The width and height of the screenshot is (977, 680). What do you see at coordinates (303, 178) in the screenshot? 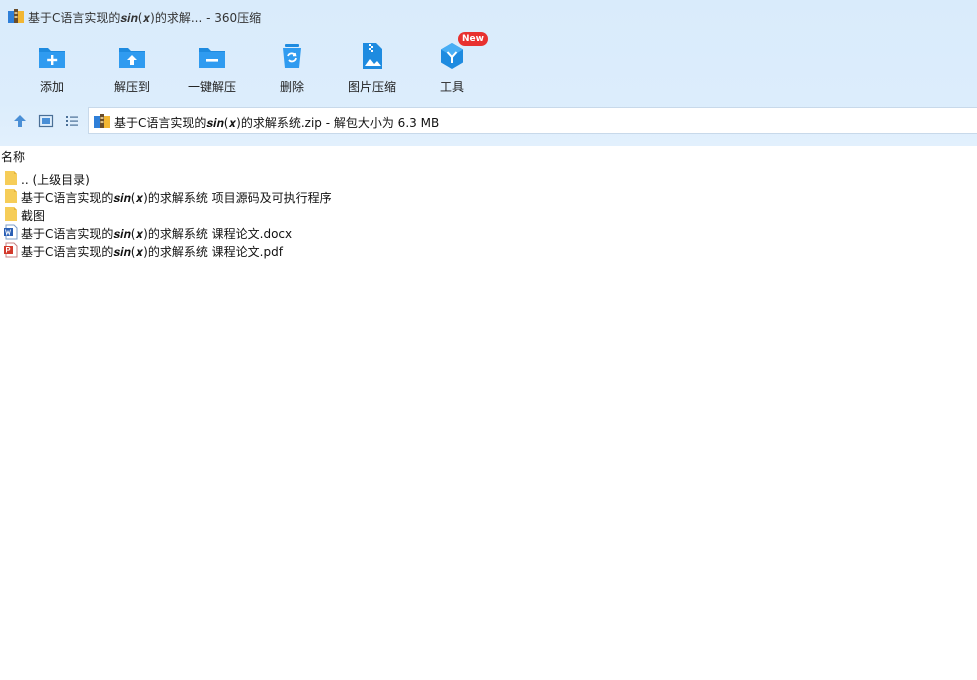
I see `list-item-parent-directory: .. (上级目录)` at bounding box center [303, 178].